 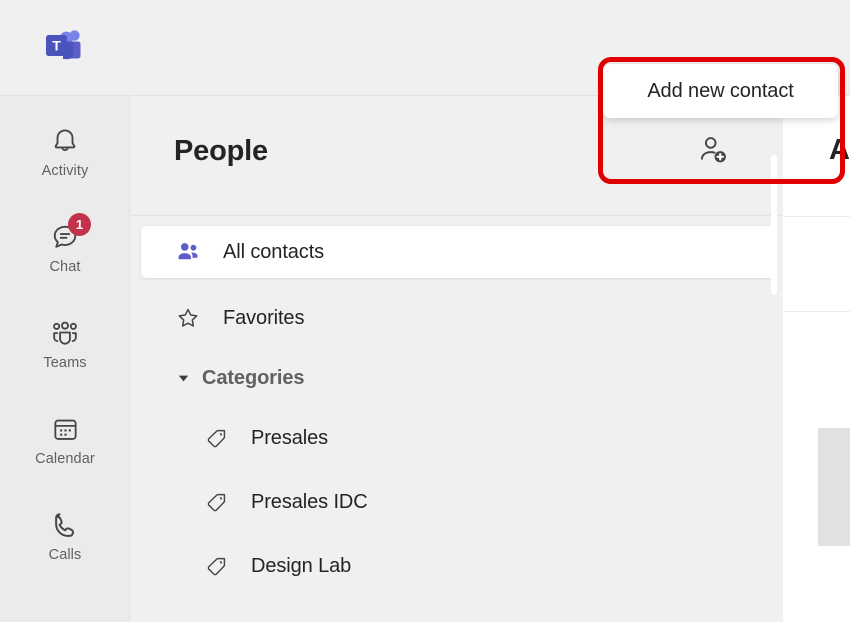 What do you see at coordinates (188, 318) in the screenshot?
I see `star-outline-icon` at bounding box center [188, 318].